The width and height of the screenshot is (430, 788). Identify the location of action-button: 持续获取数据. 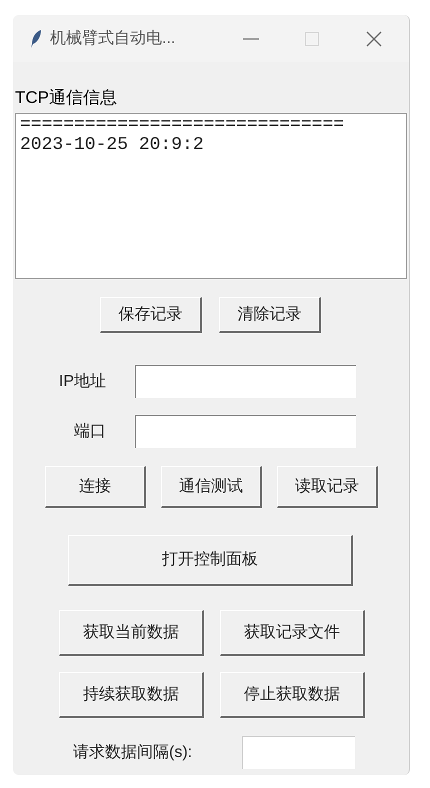
(131, 695).